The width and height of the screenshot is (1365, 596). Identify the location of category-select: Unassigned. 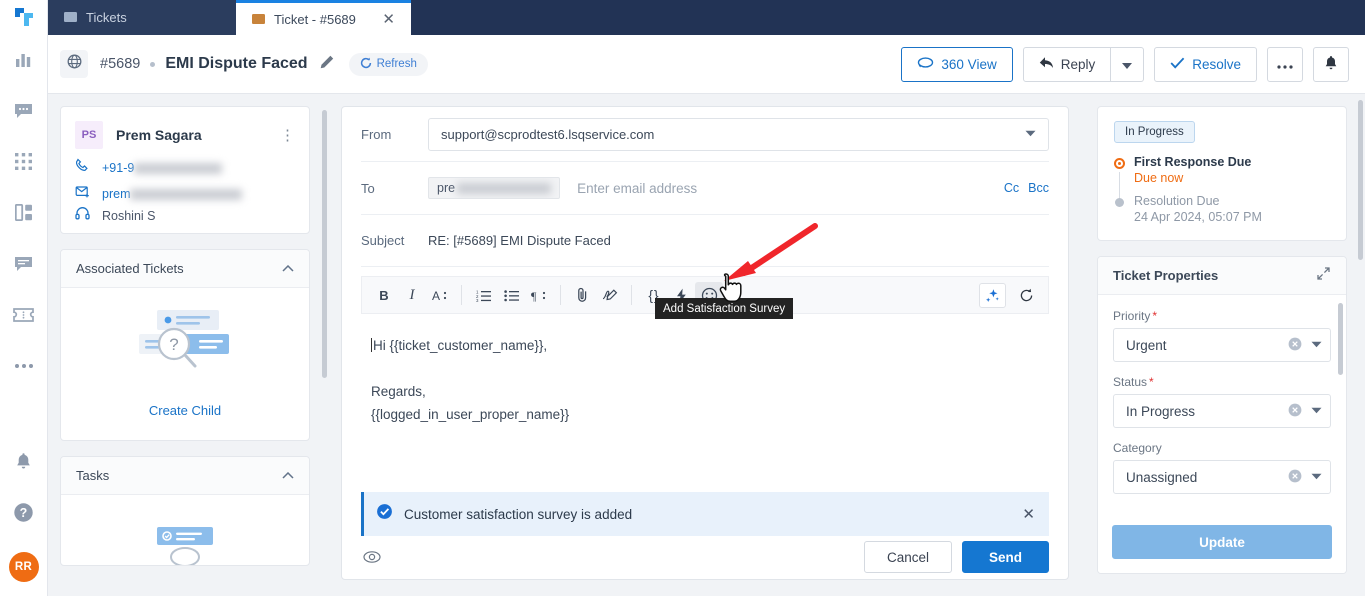
(1222, 477).